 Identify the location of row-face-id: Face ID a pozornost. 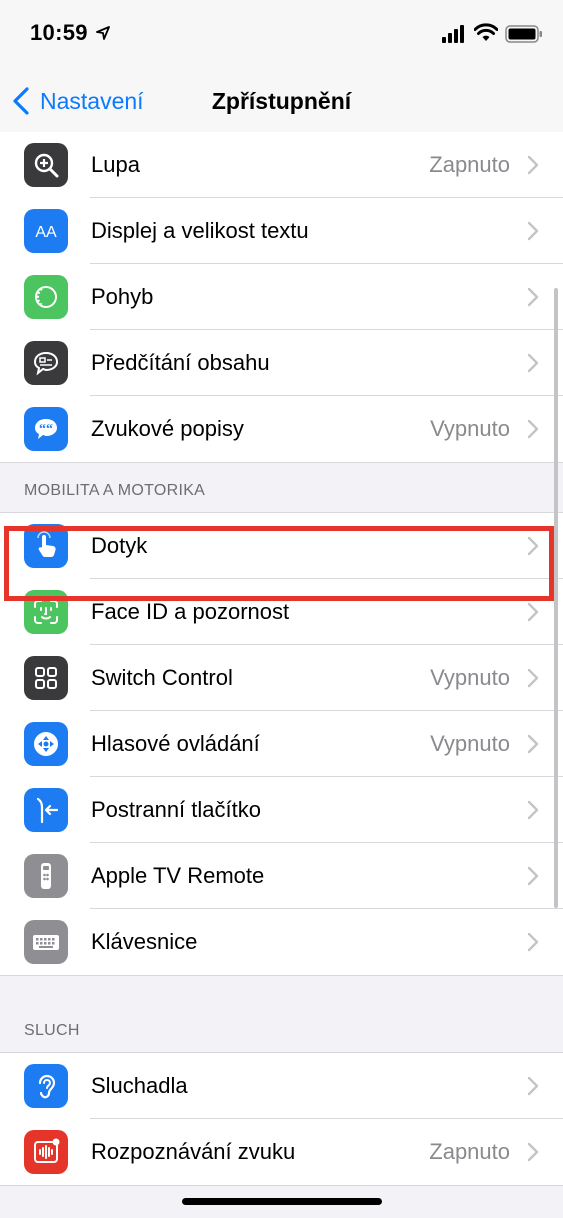
(281, 612).